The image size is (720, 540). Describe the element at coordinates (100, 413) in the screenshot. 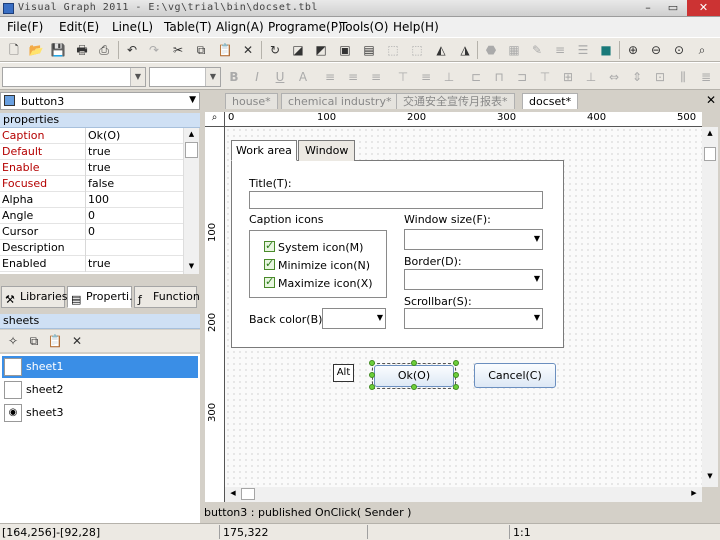

I see `sheet-item: ◉ sheet3` at that location.